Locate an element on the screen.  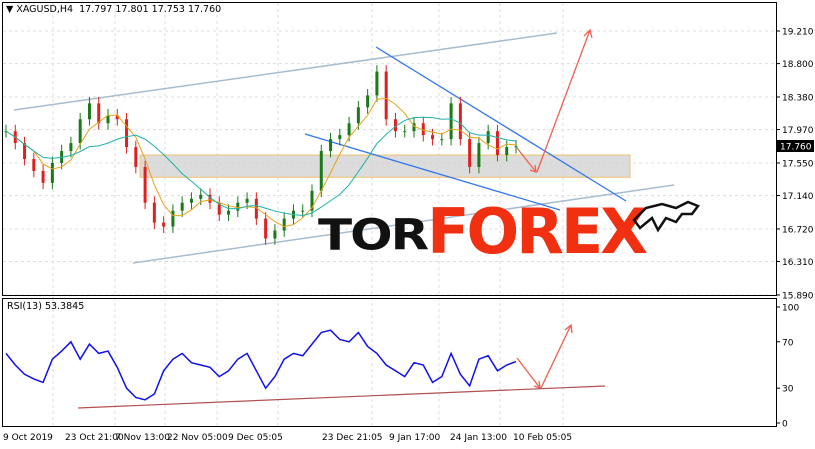
rsi-level-label: 100 is located at coordinates (790, 309).